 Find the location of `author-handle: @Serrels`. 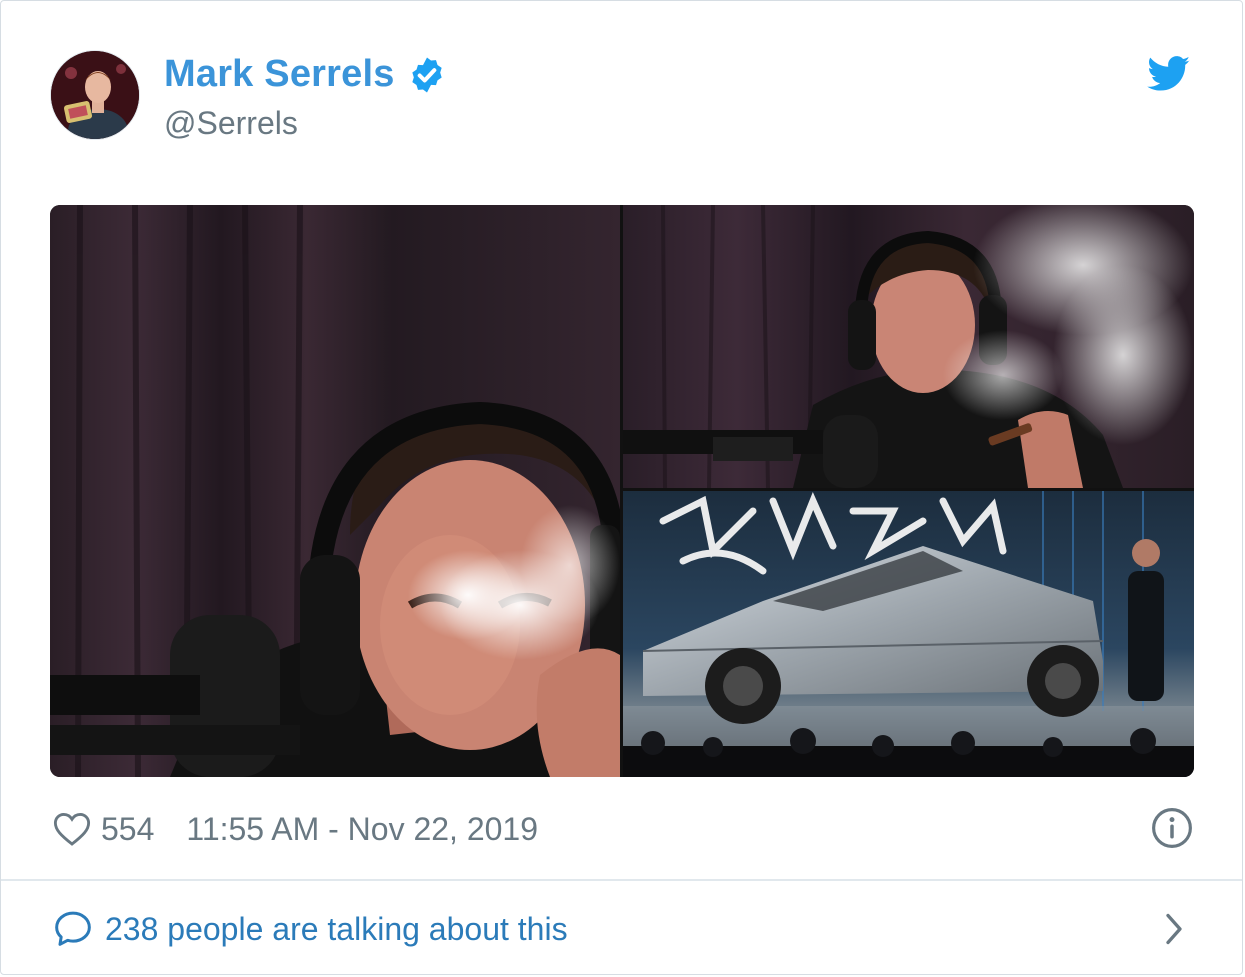

author-handle: @Serrels is located at coordinates (231, 123).